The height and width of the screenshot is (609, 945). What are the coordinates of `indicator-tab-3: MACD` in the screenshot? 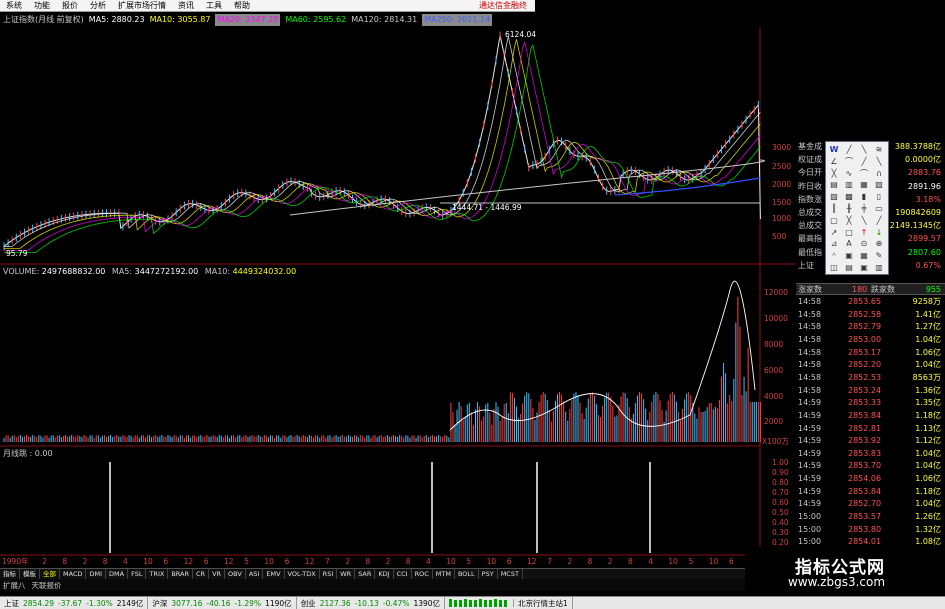 It's located at (73, 574).